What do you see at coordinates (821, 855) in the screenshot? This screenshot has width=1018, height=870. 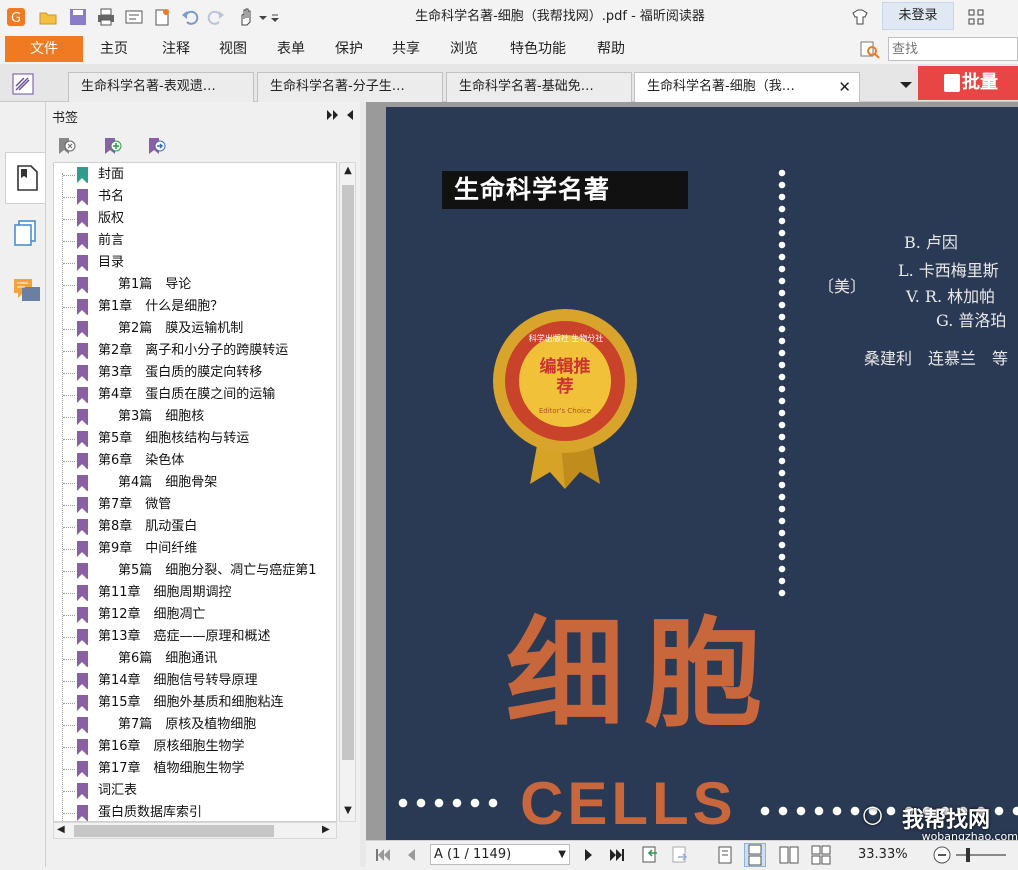 I see `continuous-facing-icon` at bounding box center [821, 855].